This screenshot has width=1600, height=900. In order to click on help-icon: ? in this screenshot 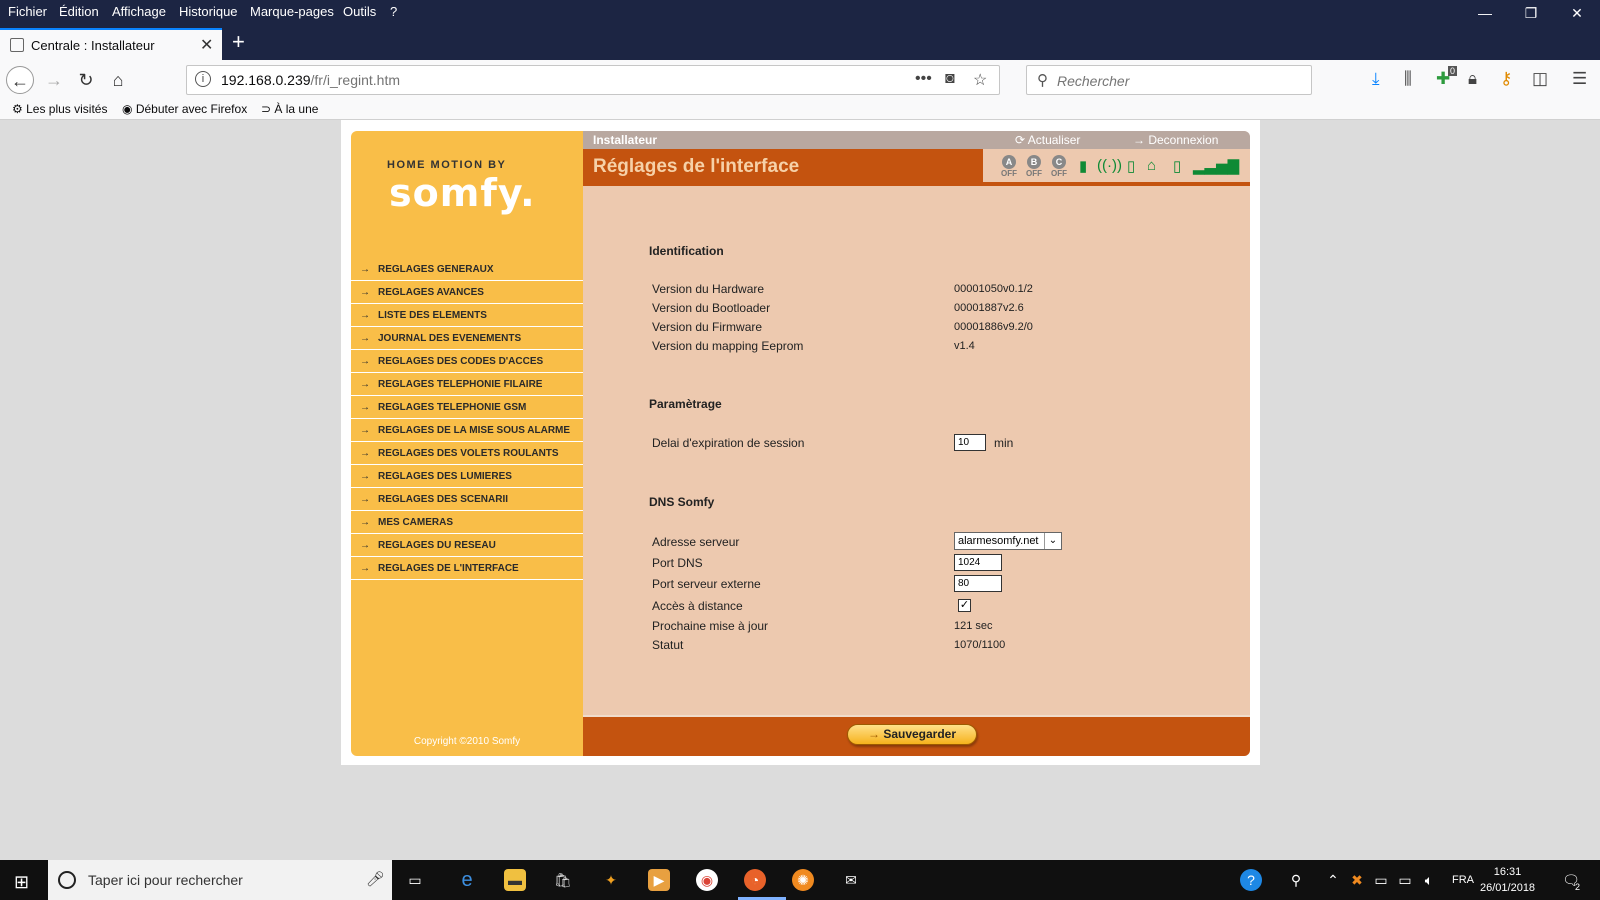, I will do `click(1251, 880)`.